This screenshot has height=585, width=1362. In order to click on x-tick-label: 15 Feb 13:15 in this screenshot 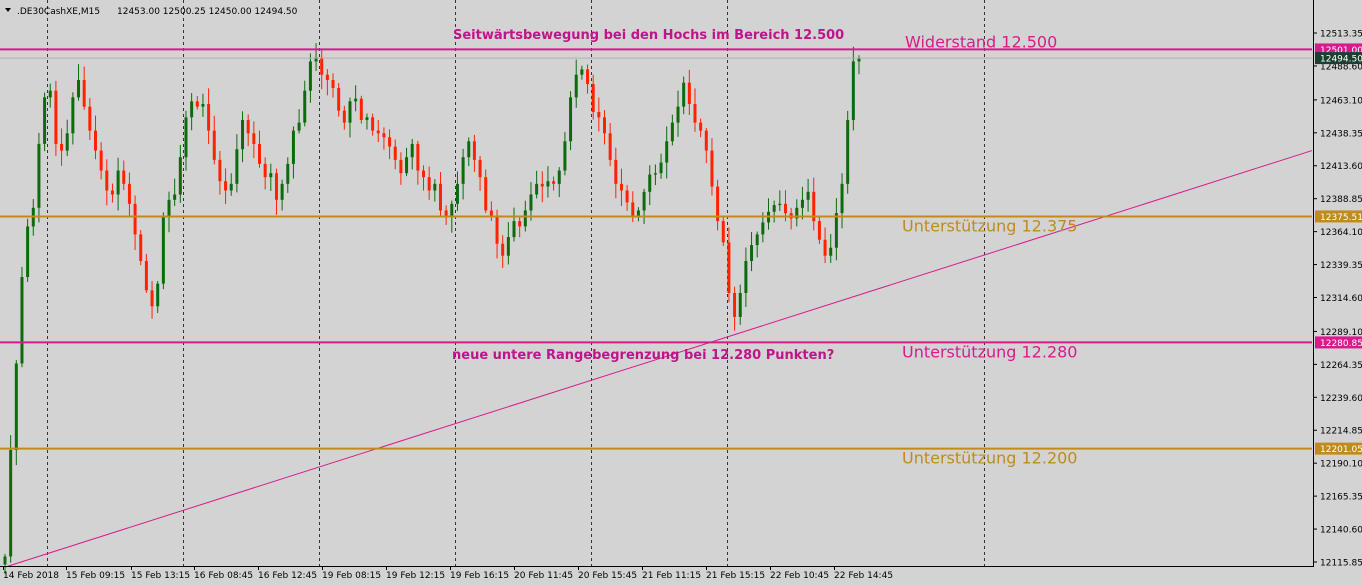, I will do `click(160, 576)`.